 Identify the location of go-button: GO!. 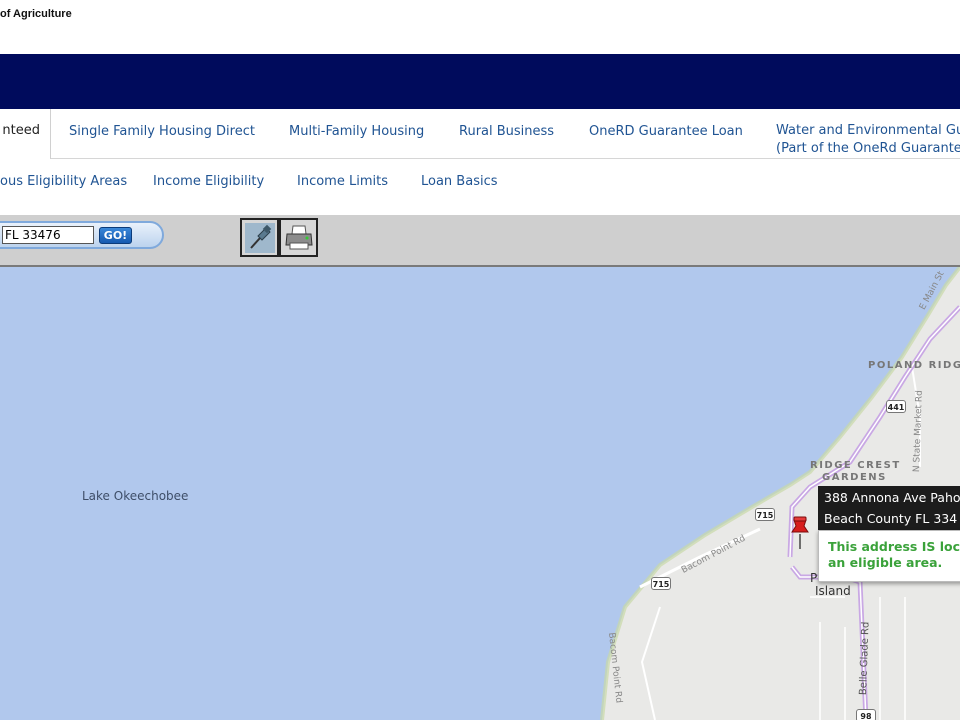
(115, 235).